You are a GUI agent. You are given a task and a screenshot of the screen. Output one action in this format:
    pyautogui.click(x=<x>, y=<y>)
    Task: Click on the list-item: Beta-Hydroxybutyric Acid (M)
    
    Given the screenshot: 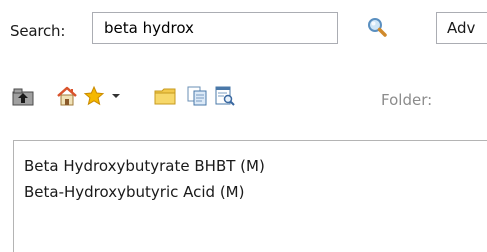 What is the action you would take?
    pyautogui.click(x=255, y=192)
    